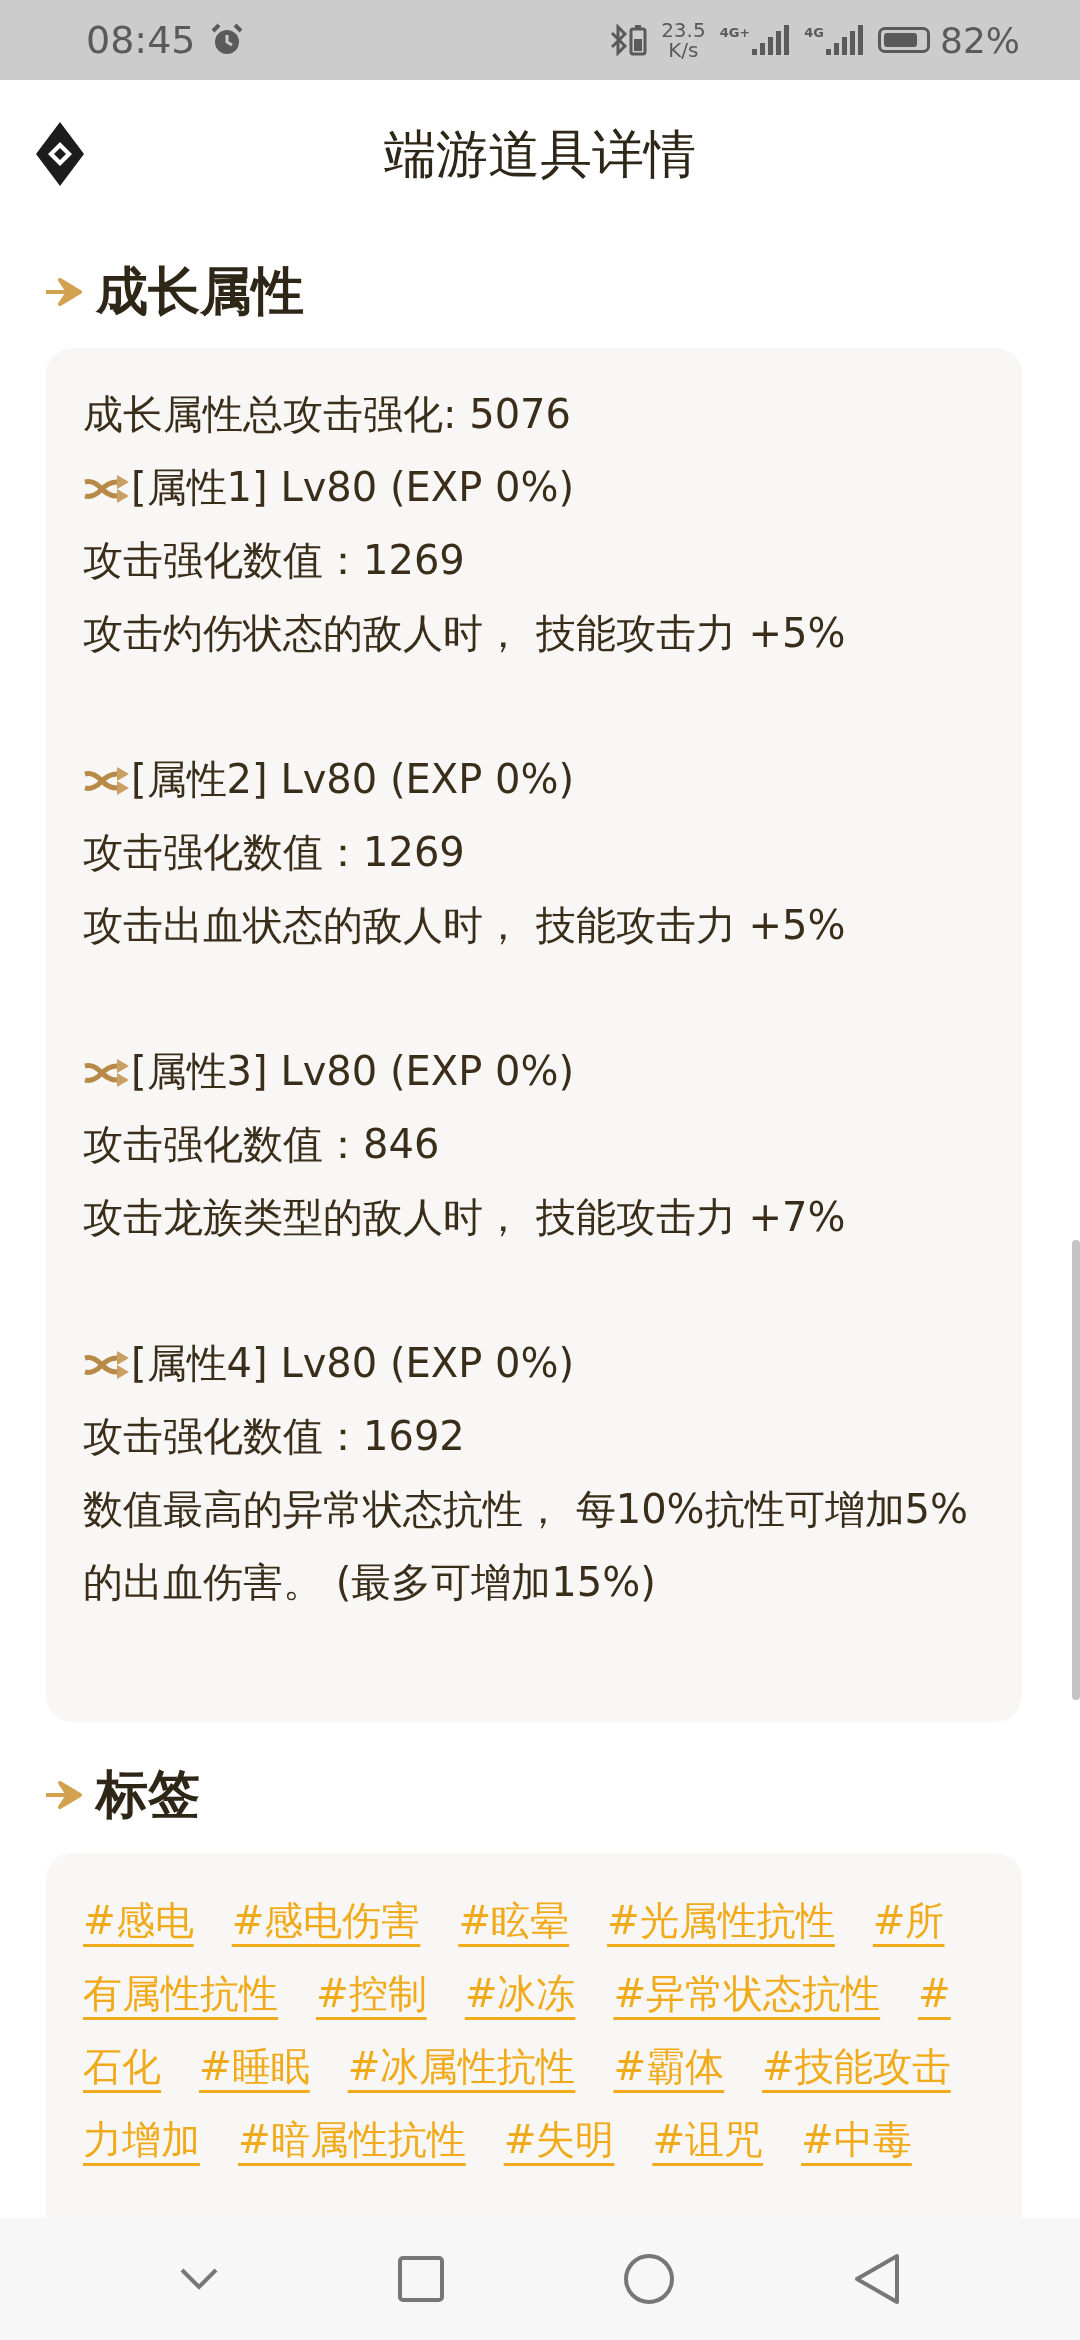 This screenshot has height=2340, width=1080. I want to click on recents-icon, so click(421, 2279).